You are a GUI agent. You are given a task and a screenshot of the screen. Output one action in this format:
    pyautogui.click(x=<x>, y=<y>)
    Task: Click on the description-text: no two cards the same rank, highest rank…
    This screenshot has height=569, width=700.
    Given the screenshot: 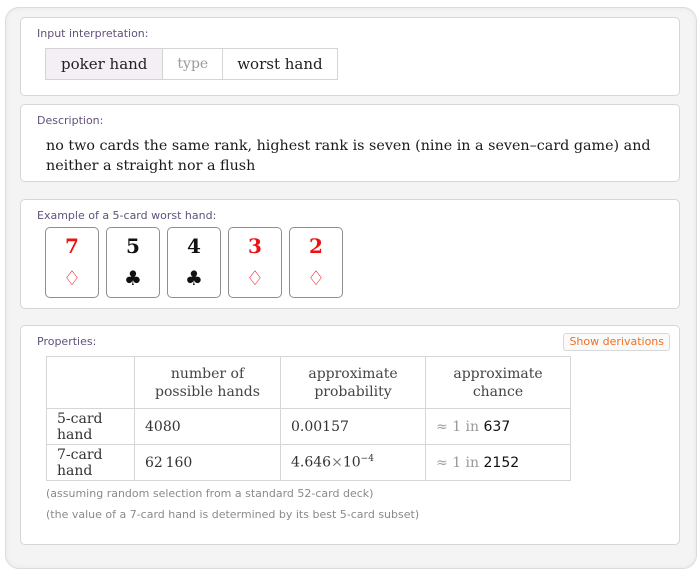 What is the action you would take?
    pyautogui.click(x=348, y=156)
    